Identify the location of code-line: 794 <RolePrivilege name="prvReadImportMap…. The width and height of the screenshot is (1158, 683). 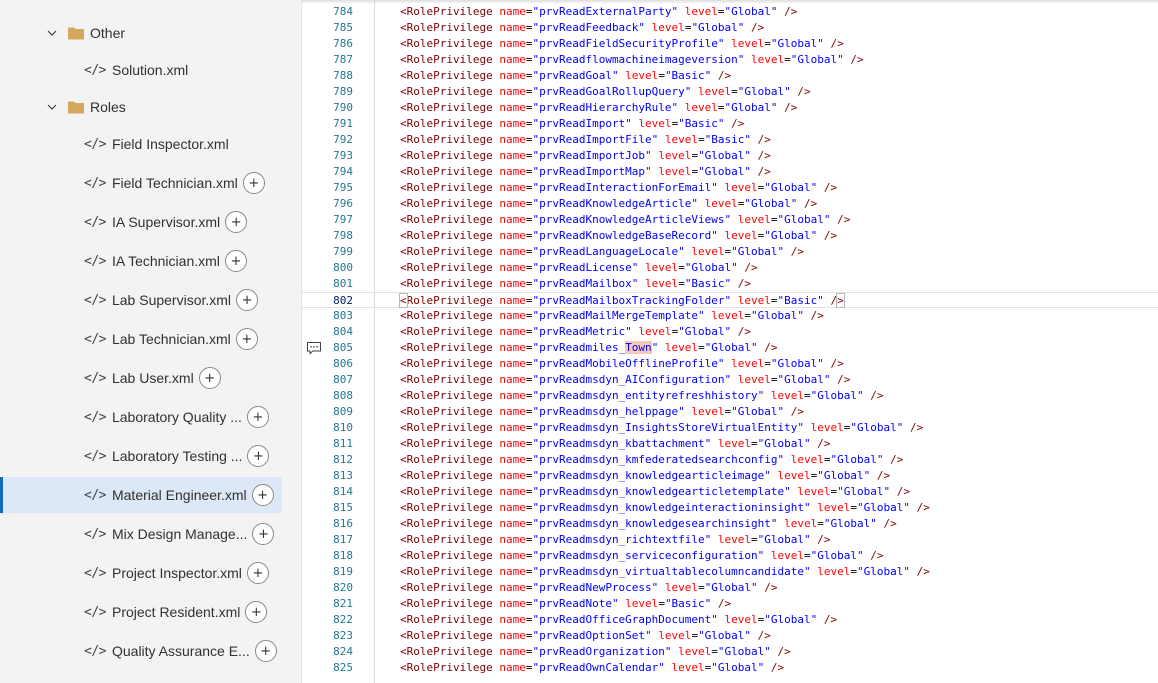
(730, 172).